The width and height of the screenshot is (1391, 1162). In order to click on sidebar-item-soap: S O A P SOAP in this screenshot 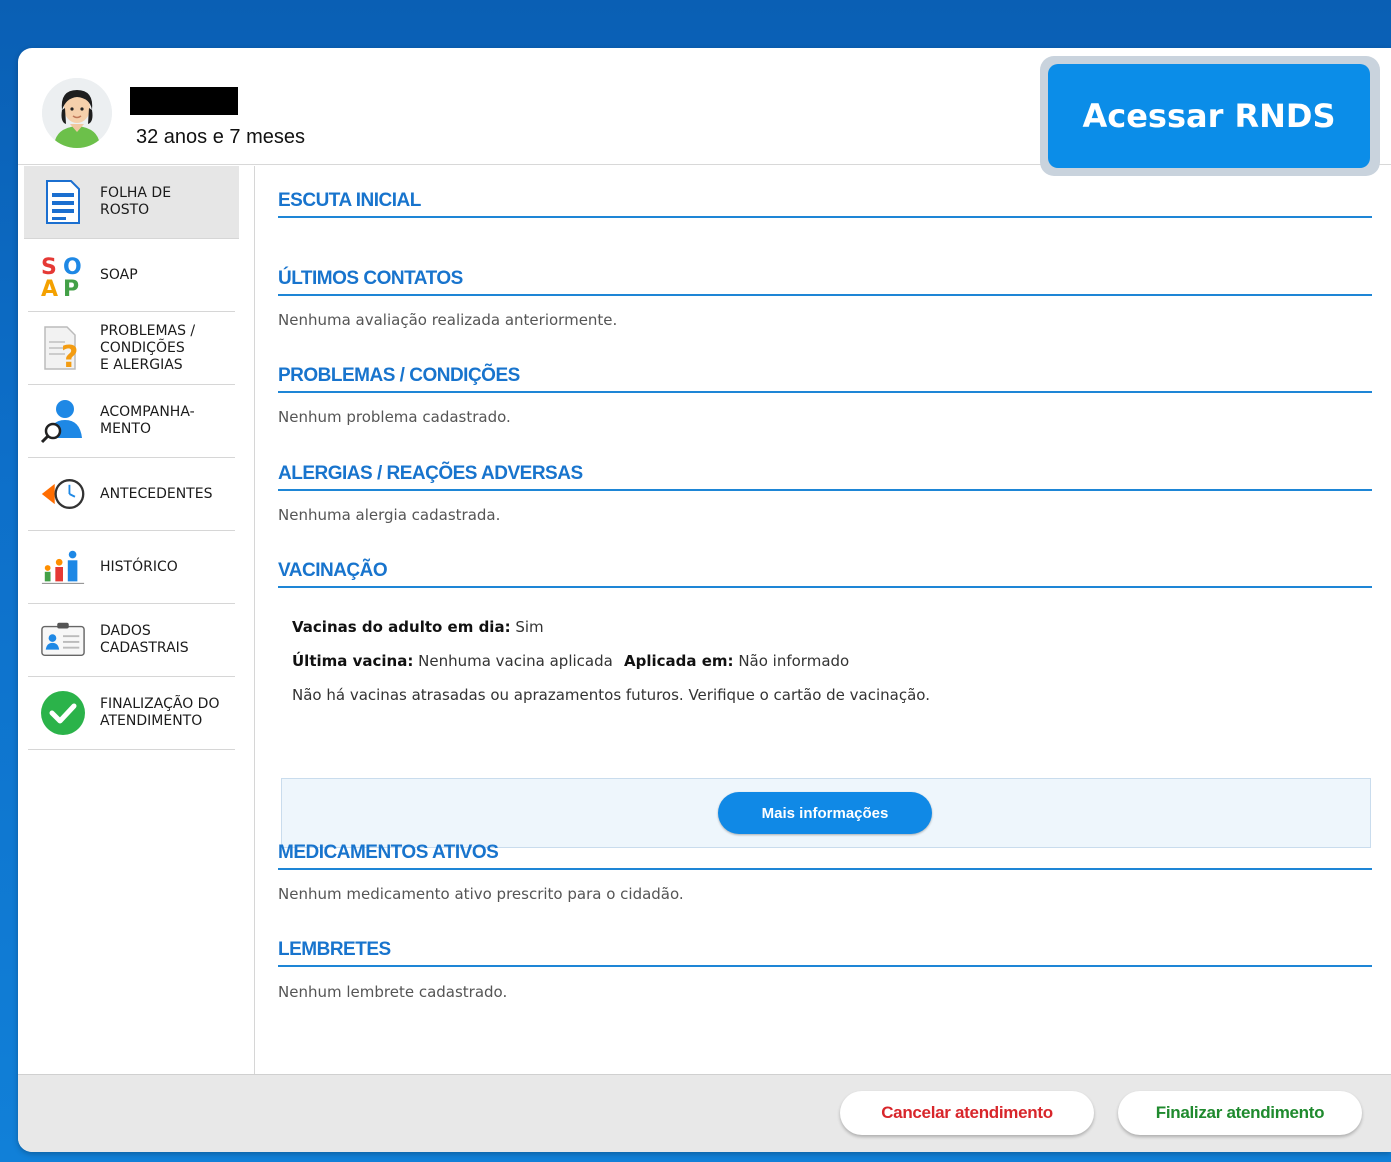, I will do `click(131, 275)`.